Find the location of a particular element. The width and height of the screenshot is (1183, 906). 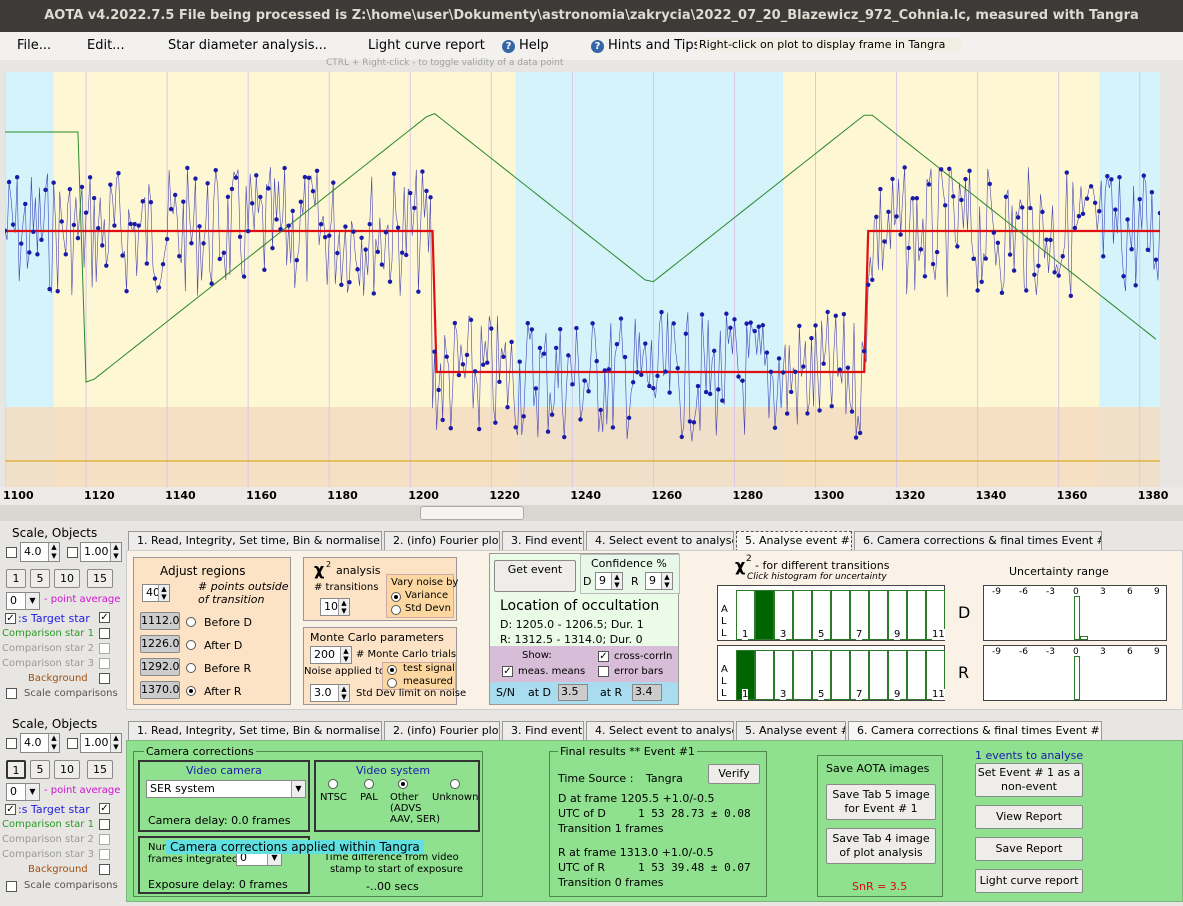

stddev-spinner: 3.0 ▲ ▼ is located at coordinates (330, 693).